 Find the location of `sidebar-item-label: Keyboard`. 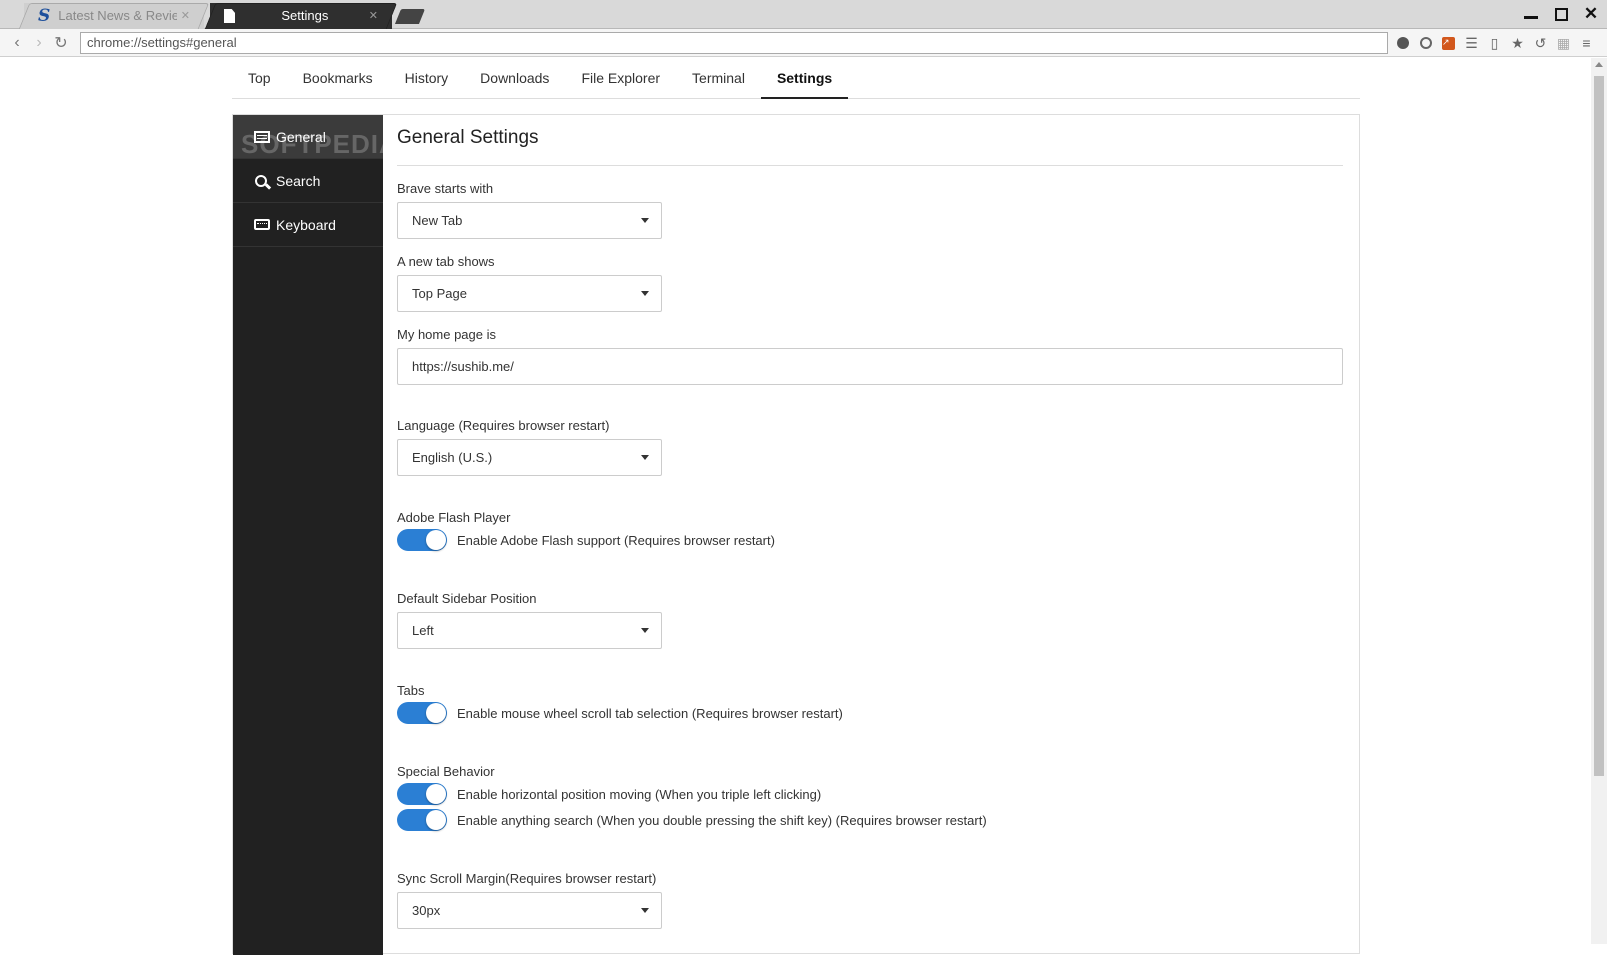

sidebar-item-label: Keyboard is located at coordinates (306, 224).